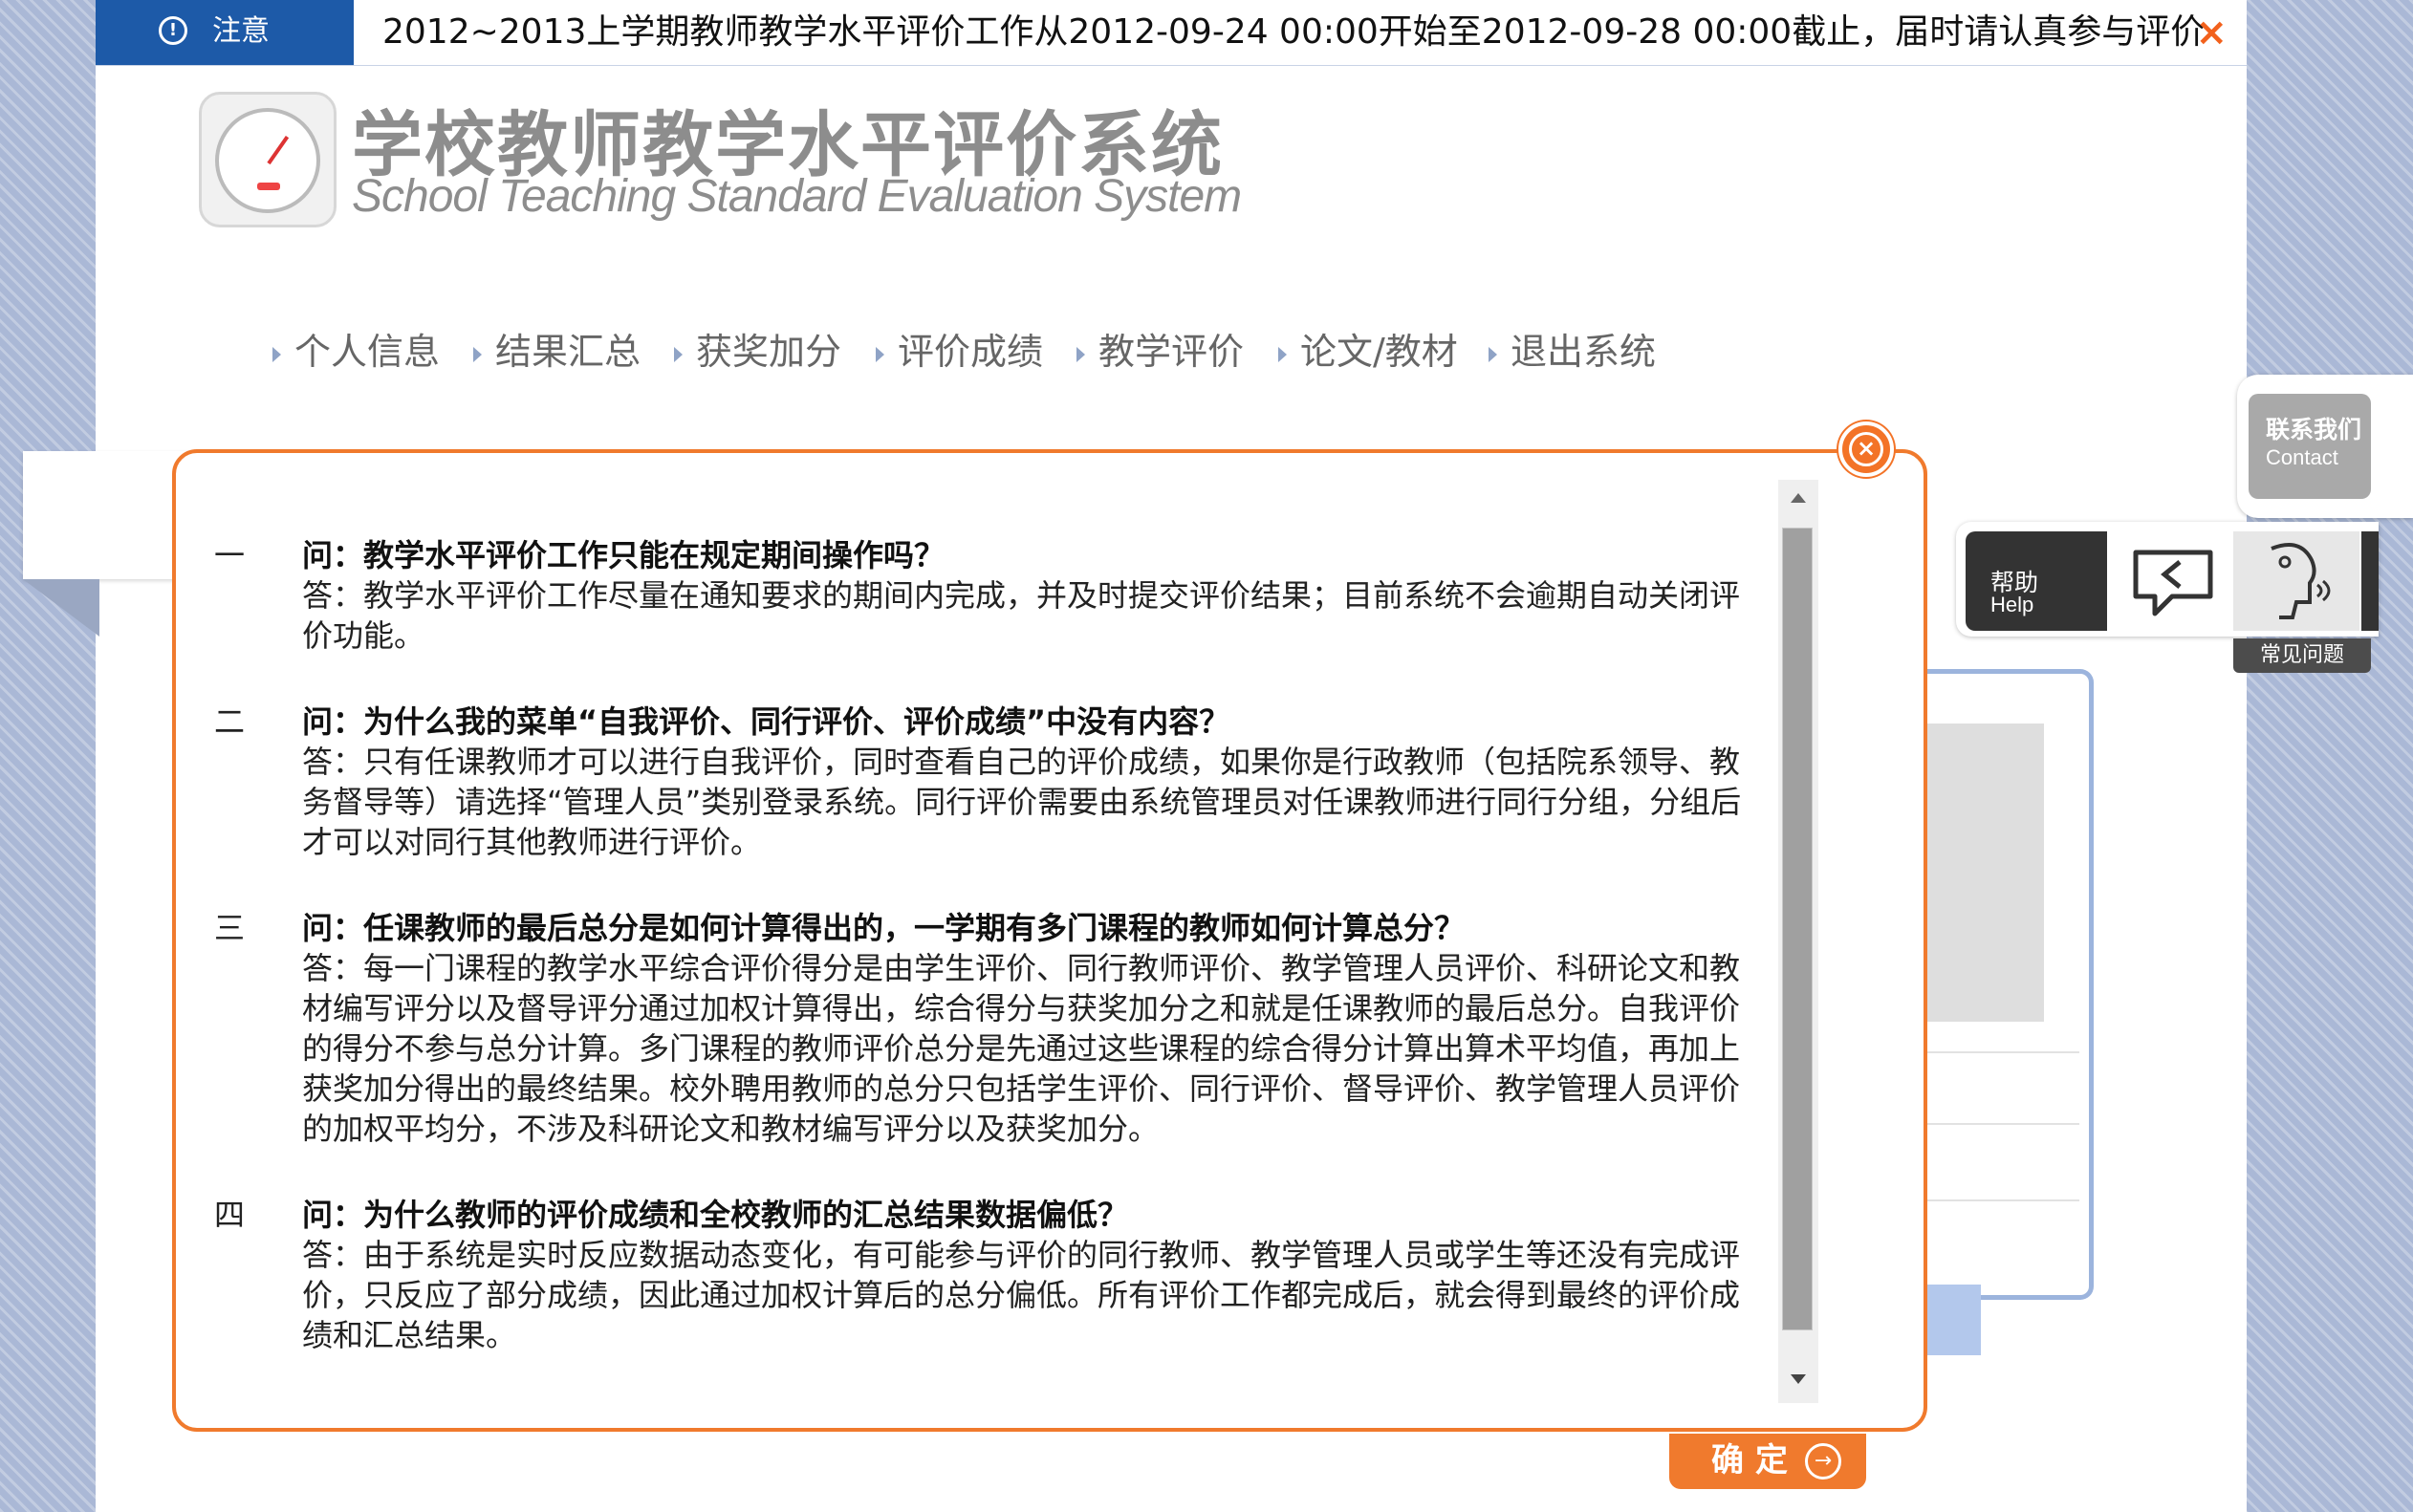 The width and height of the screenshot is (2413, 1512). Describe the element at coordinates (2174, 582) in the screenshot. I see `feedback-bubble-icon` at that location.